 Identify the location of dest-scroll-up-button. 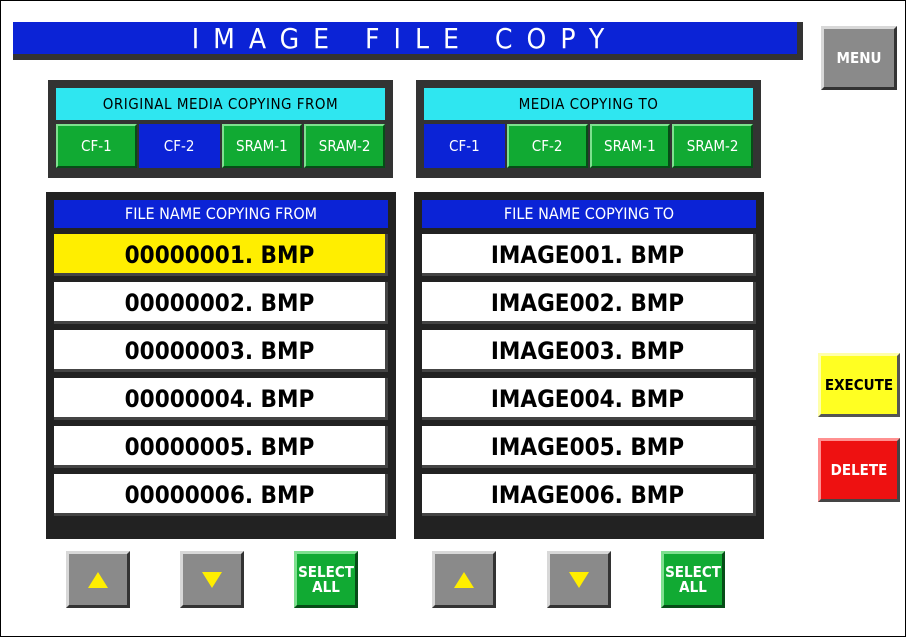
(464, 579).